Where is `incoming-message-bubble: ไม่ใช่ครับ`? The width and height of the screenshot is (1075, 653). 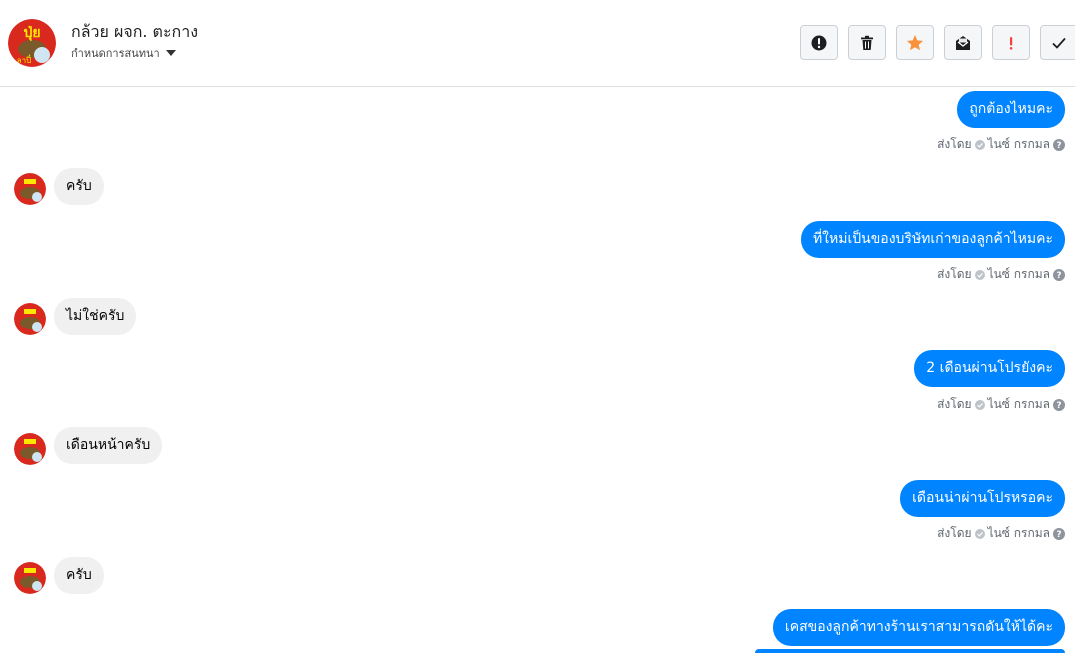 incoming-message-bubble: ไม่ใช่ครับ is located at coordinates (95, 316).